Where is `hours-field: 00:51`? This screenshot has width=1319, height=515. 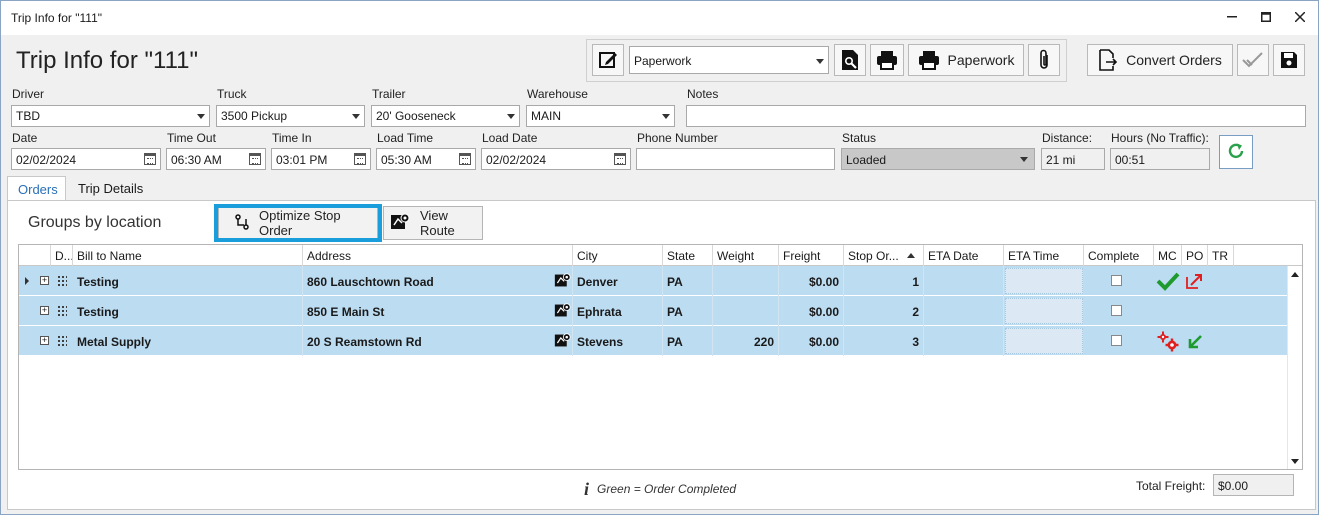 hours-field: 00:51 is located at coordinates (1160, 159).